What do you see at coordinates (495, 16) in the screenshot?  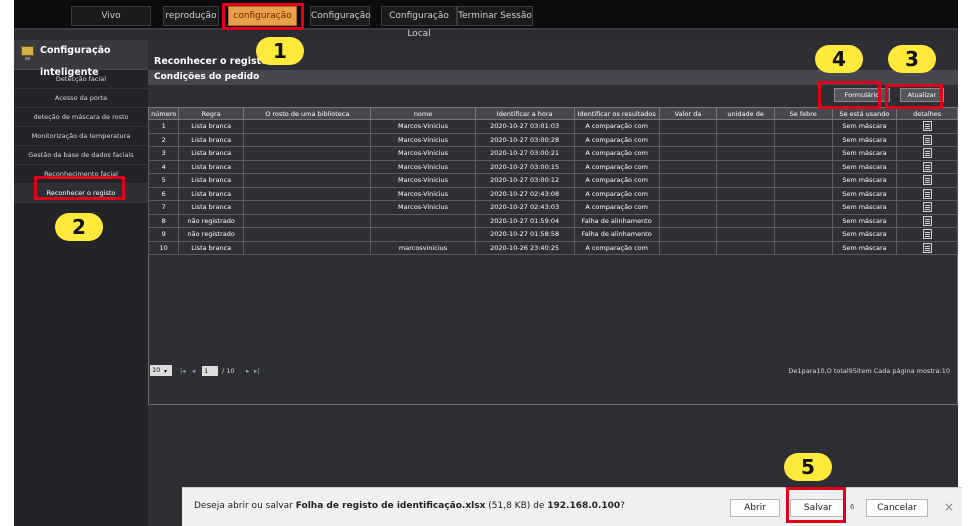 I see `tab-logout: Terminar Sessão` at bounding box center [495, 16].